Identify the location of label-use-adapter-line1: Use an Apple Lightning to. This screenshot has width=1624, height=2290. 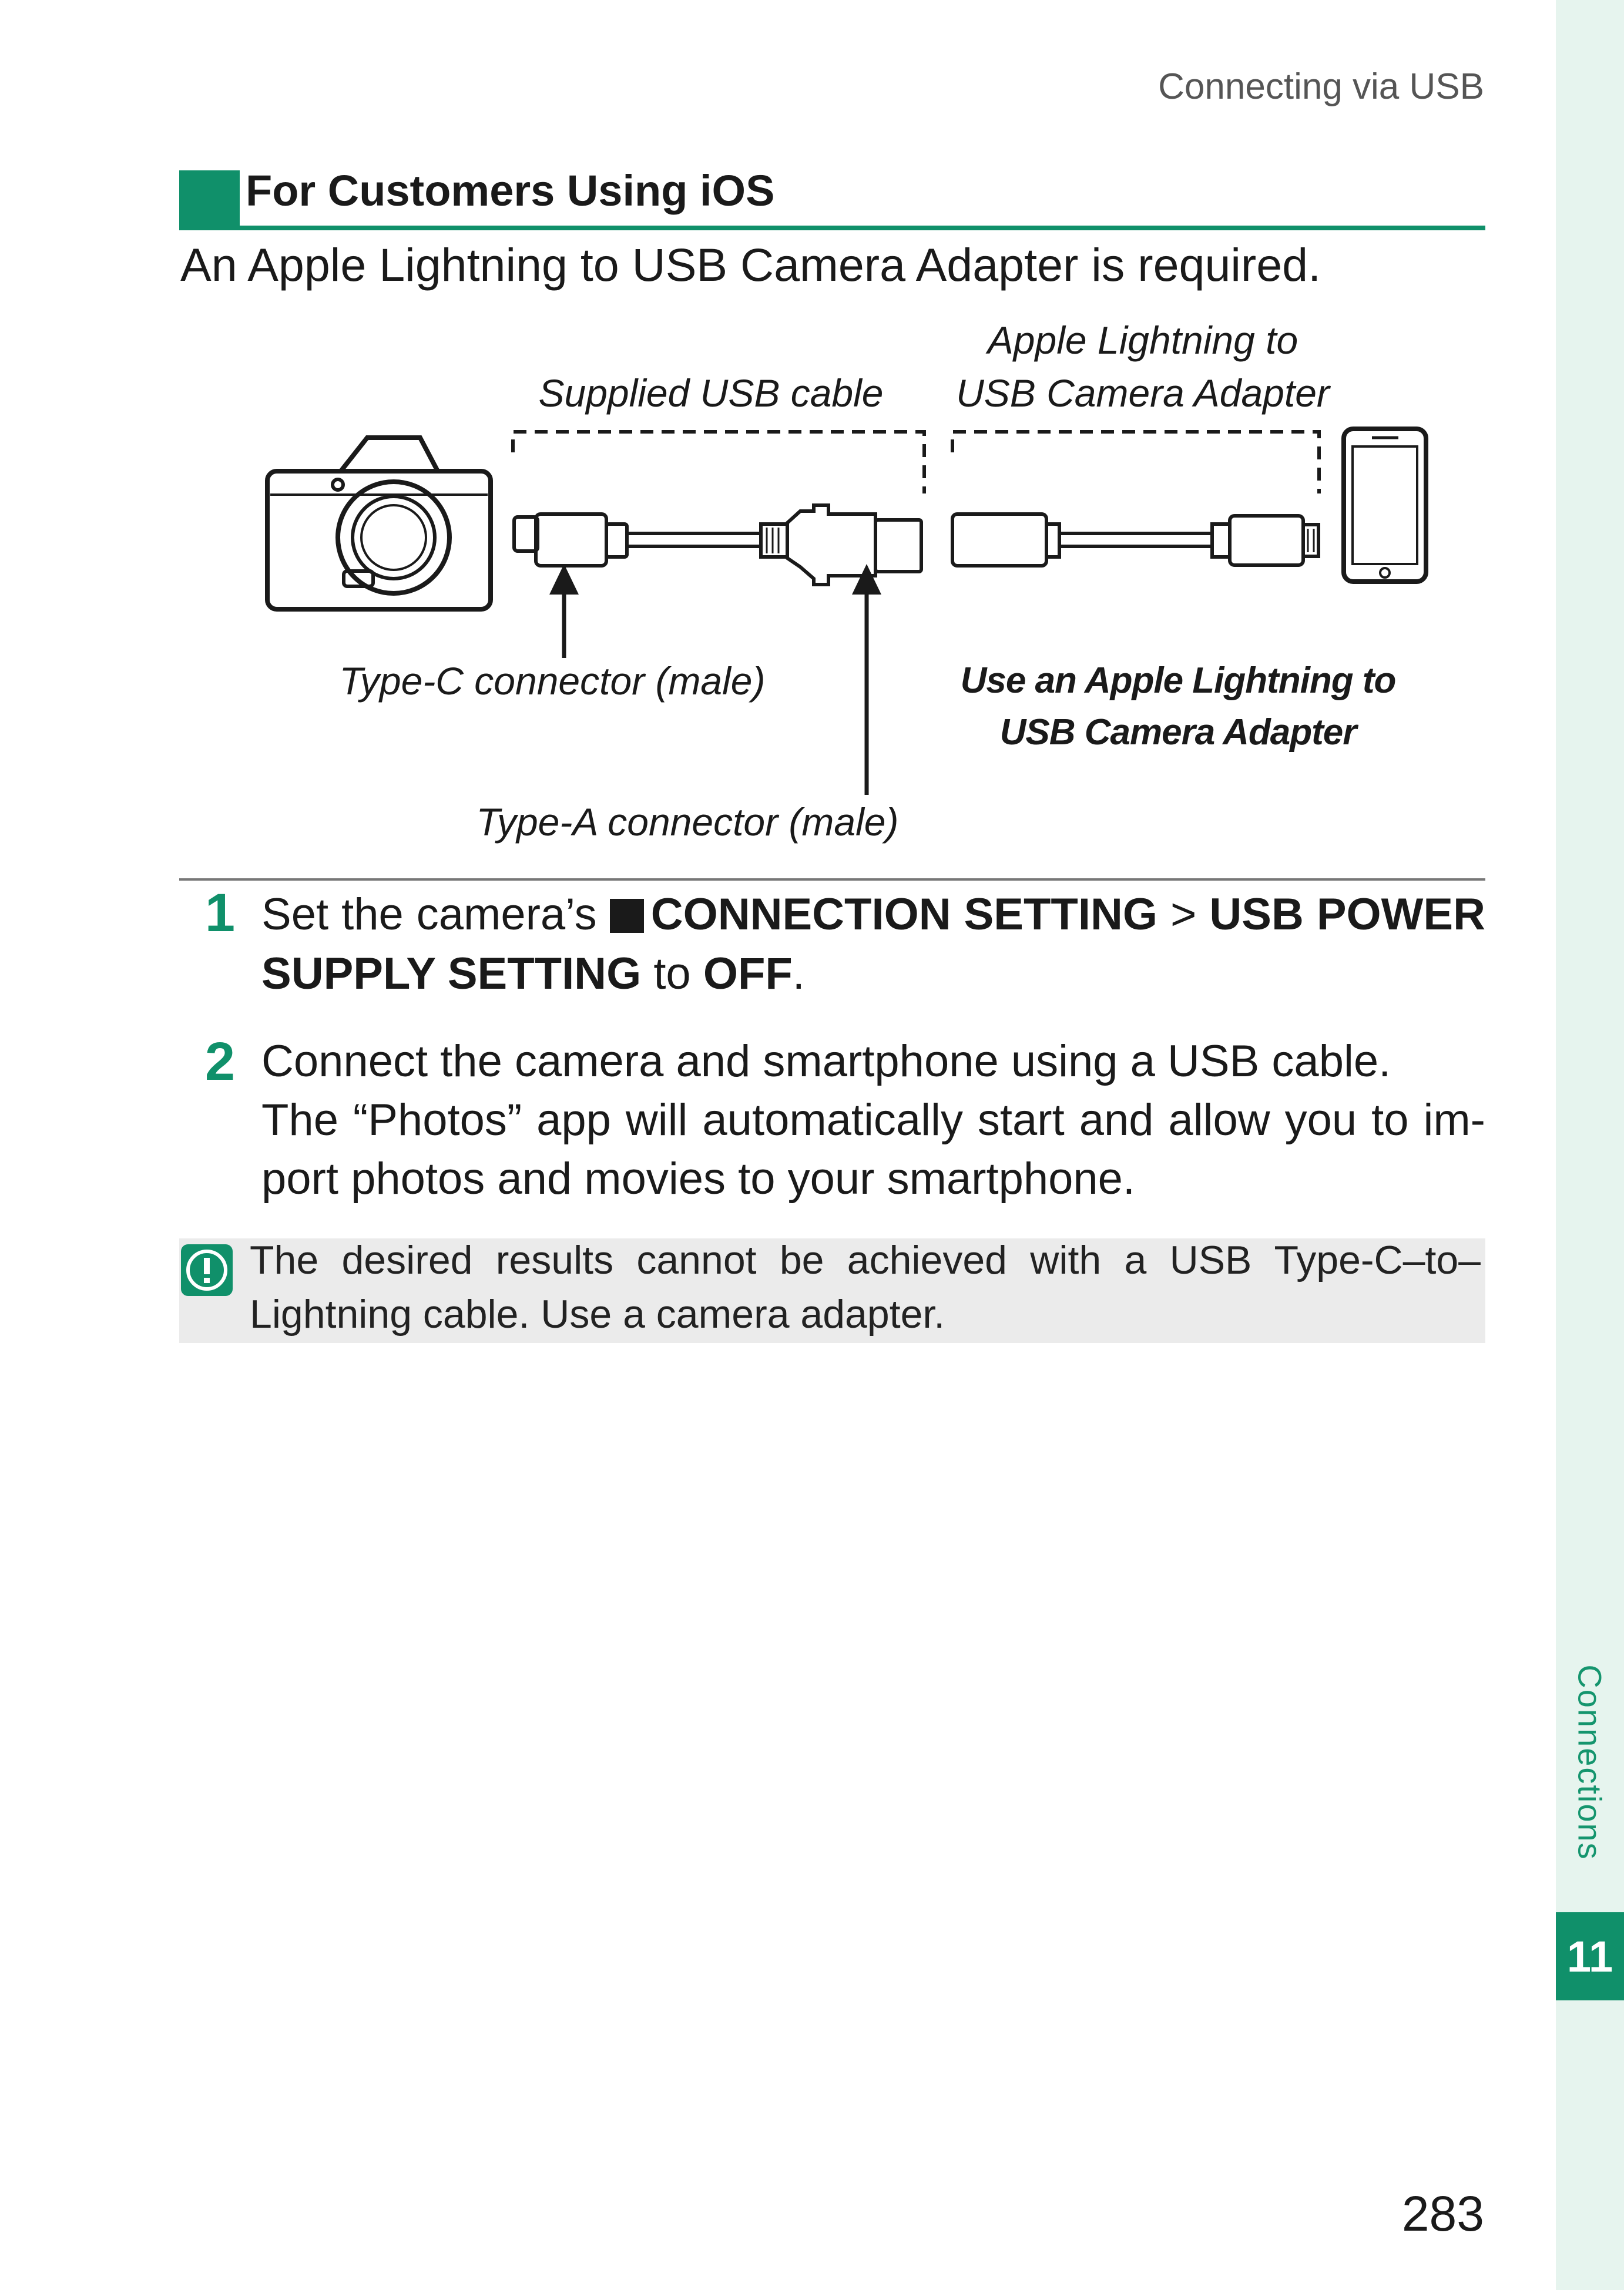
(1178, 680).